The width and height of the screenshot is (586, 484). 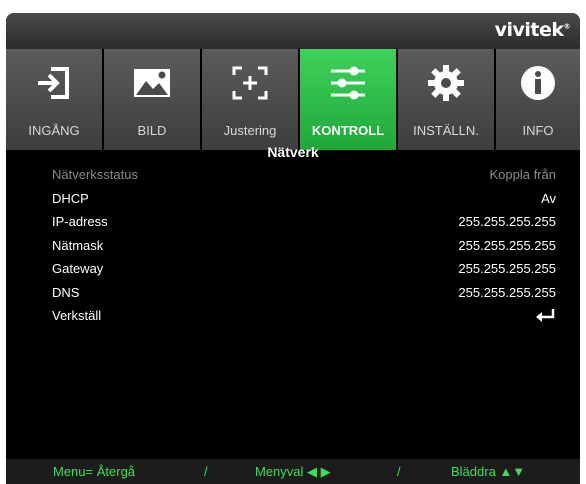 What do you see at coordinates (77, 315) in the screenshot?
I see `setting-label: Verkställ` at bounding box center [77, 315].